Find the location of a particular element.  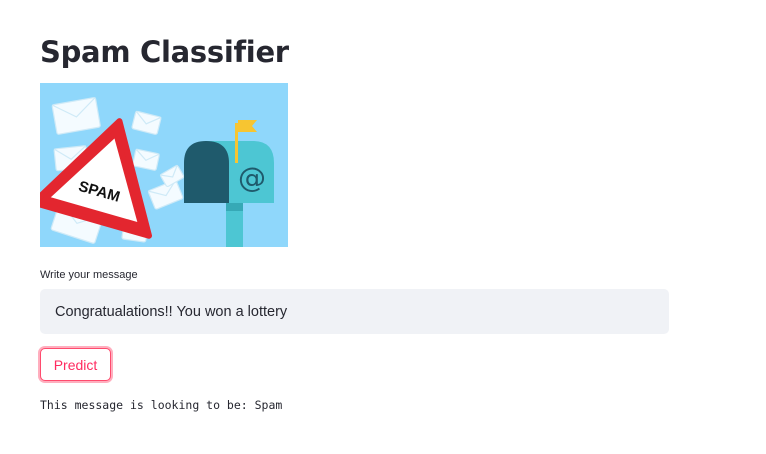

spam-mailbox-illustration: SPAM @ is located at coordinates (164, 165).